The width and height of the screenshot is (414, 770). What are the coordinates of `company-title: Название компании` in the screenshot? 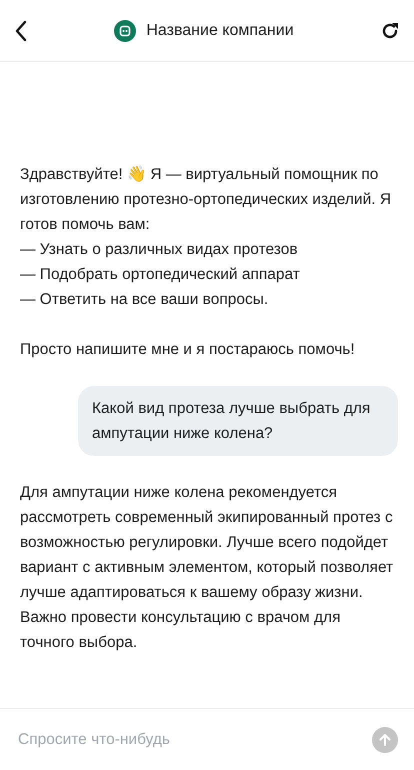 It's located at (220, 31).